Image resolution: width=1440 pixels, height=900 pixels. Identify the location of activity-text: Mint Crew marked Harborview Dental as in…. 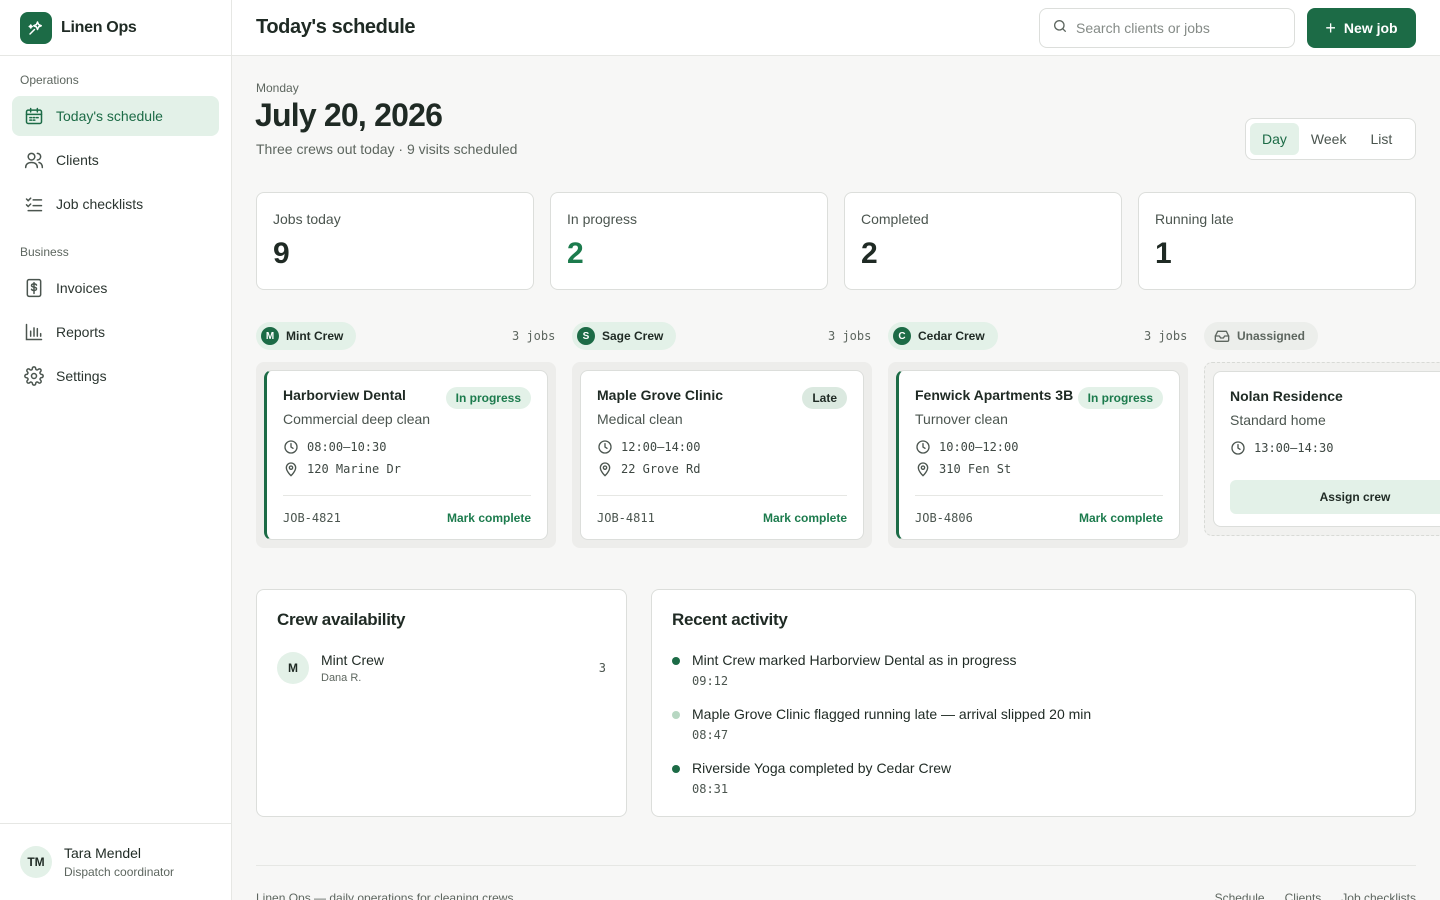
(854, 660).